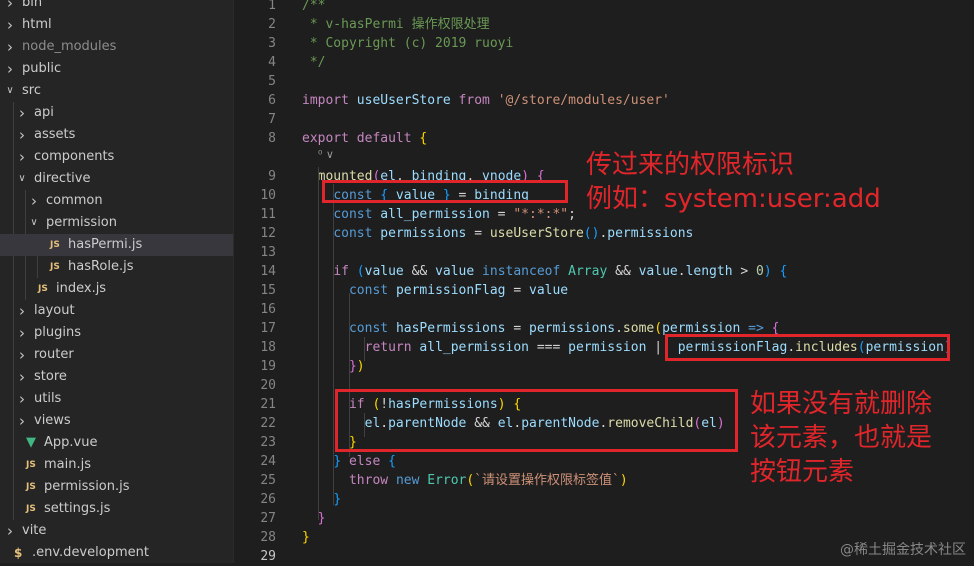 The height and width of the screenshot is (566, 974). What do you see at coordinates (116, 333) in the screenshot?
I see `explorer-folder: › plugins` at bounding box center [116, 333].